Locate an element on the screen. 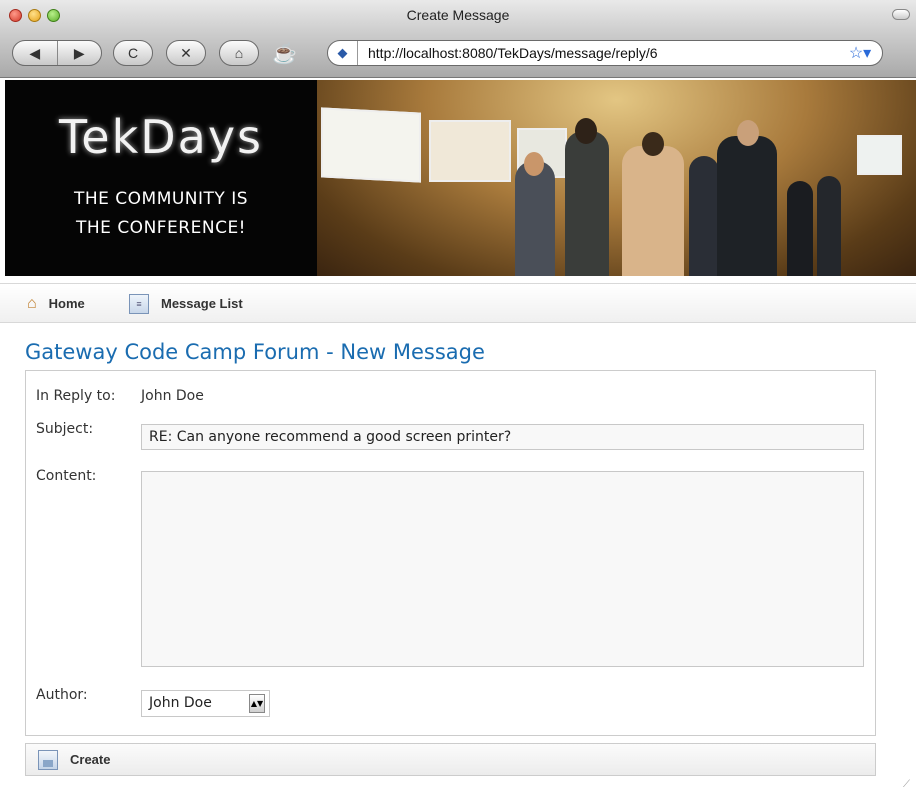 The height and width of the screenshot is (792, 916). site-icon: ◆ is located at coordinates (343, 53).